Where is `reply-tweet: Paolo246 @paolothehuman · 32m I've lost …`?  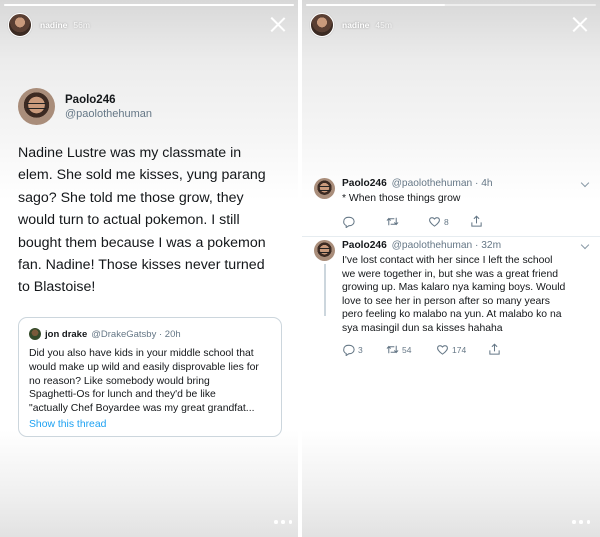
reply-tweet: Paolo246 @paolothehuman · 32m I've lost … is located at coordinates (454, 302).